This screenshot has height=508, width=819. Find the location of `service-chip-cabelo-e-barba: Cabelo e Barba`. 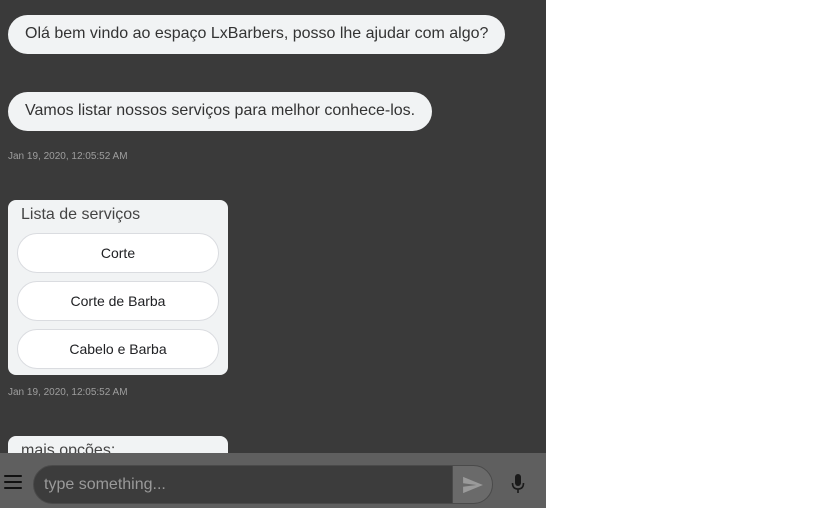

service-chip-cabelo-e-barba: Cabelo e Barba is located at coordinates (118, 349).